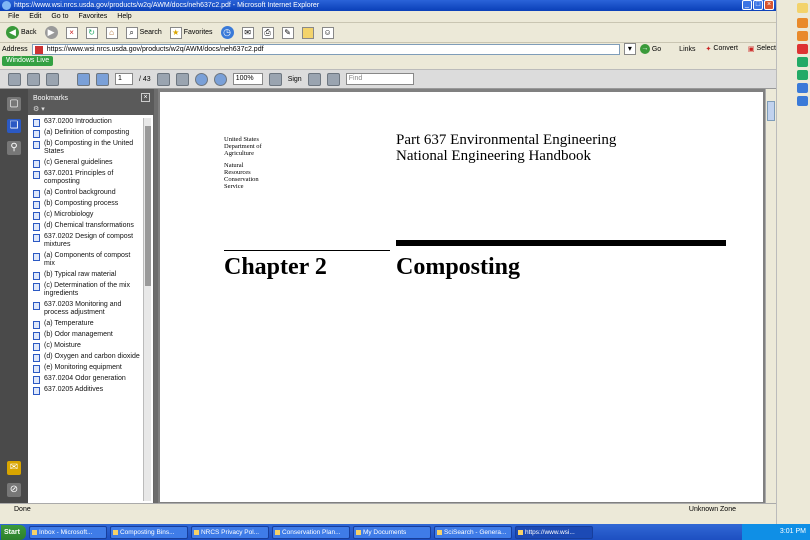 This screenshot has height=540, width=810. Describe the element at coordinates (328, 33) in the screenshot. I see `messenger-button: ☺` at that location.